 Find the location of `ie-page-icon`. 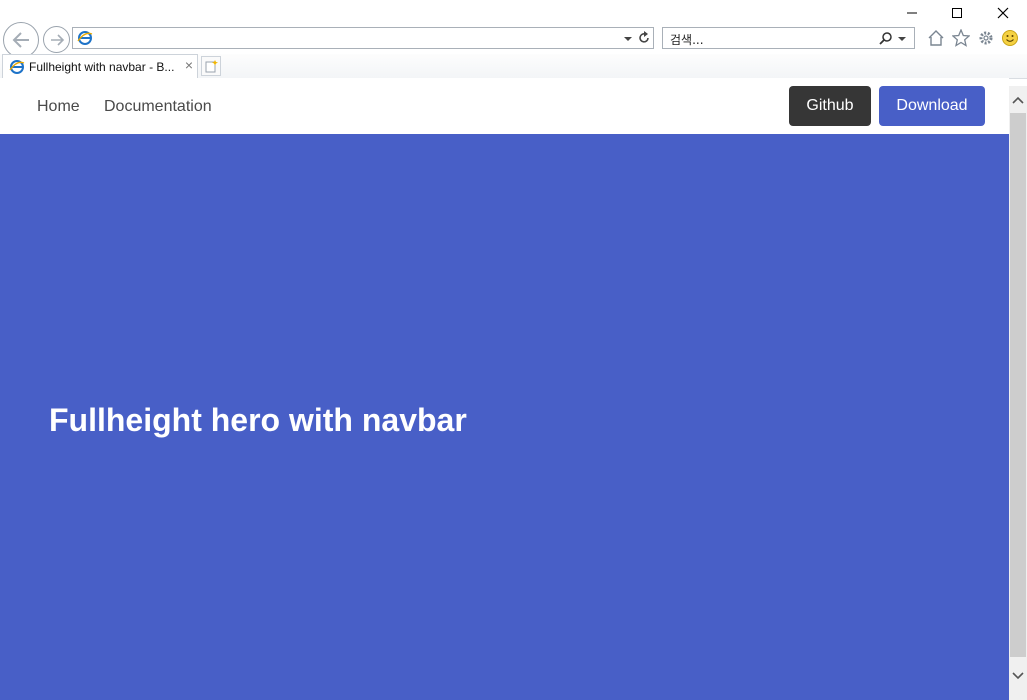

ie-page-icon is located at coordinates (85, 38).